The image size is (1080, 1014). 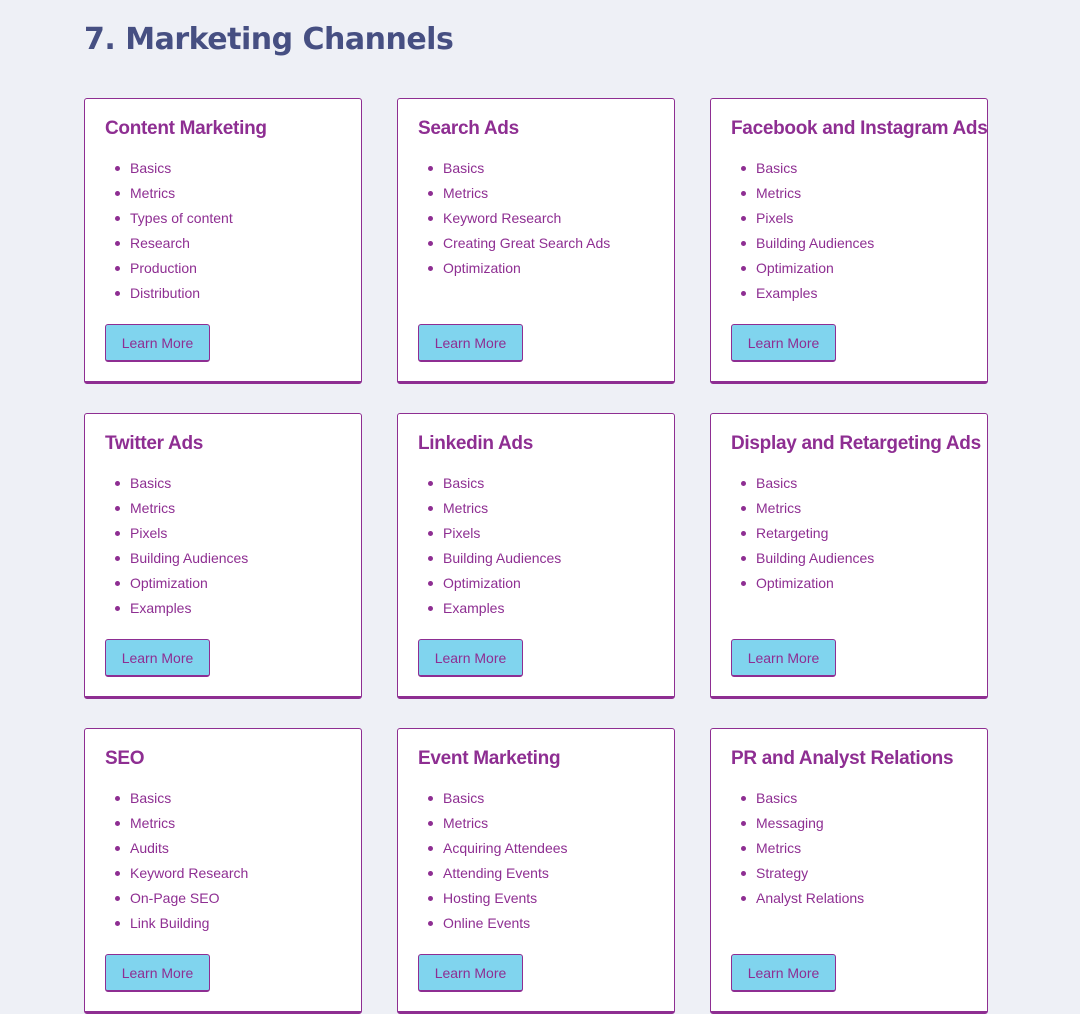 What do you see at coordinates (859, 128) in the screenshot?
I see `card-title: Facebook and Instagram Ads` at bounding box center [859, 128].